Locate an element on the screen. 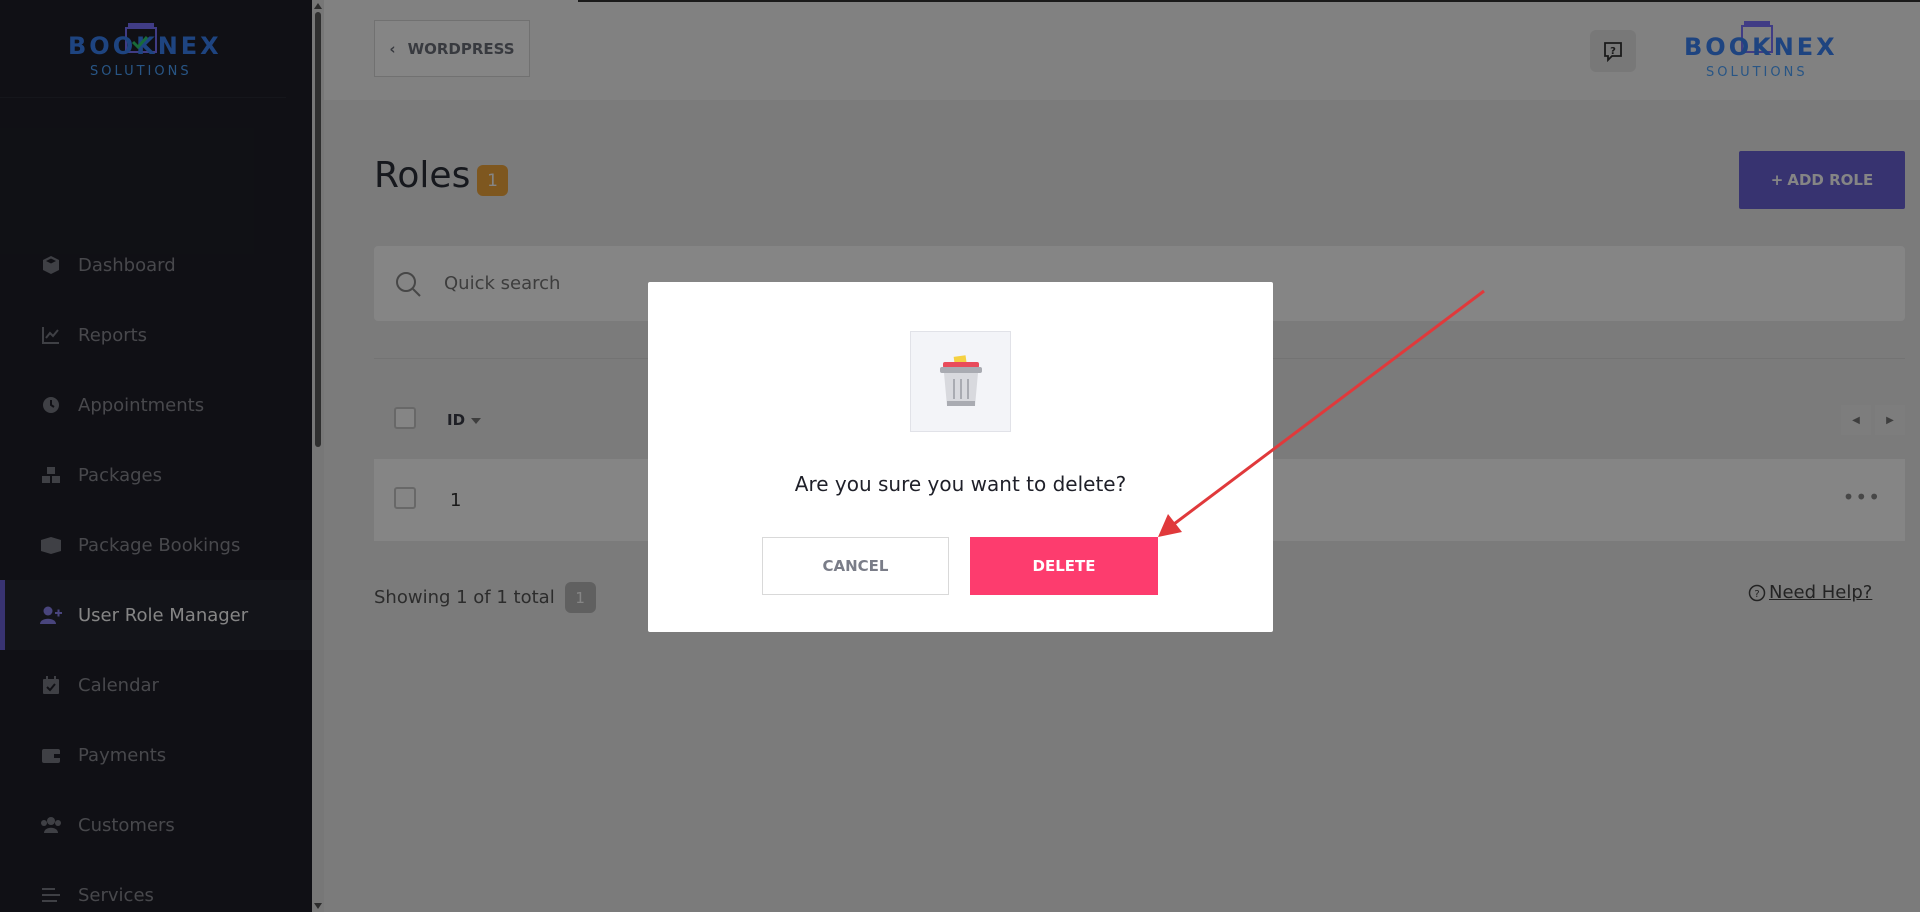 The image size is (1920, 912). trash-icon-container is located at coordinates (960, 381).